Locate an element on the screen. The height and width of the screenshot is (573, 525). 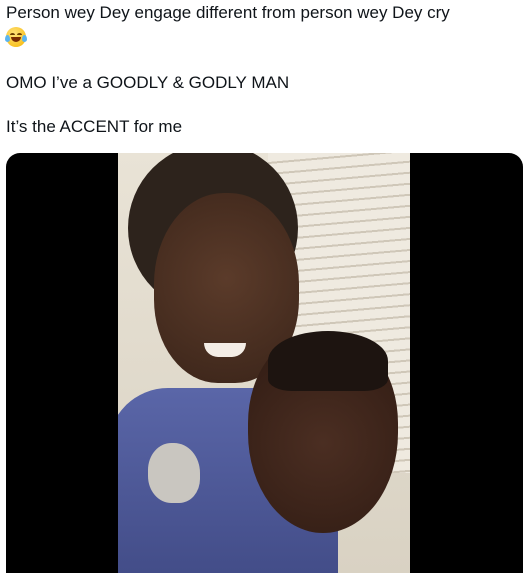
tweet-line-3: It’s the ACCENT for me is located at coordinates (94, 126).